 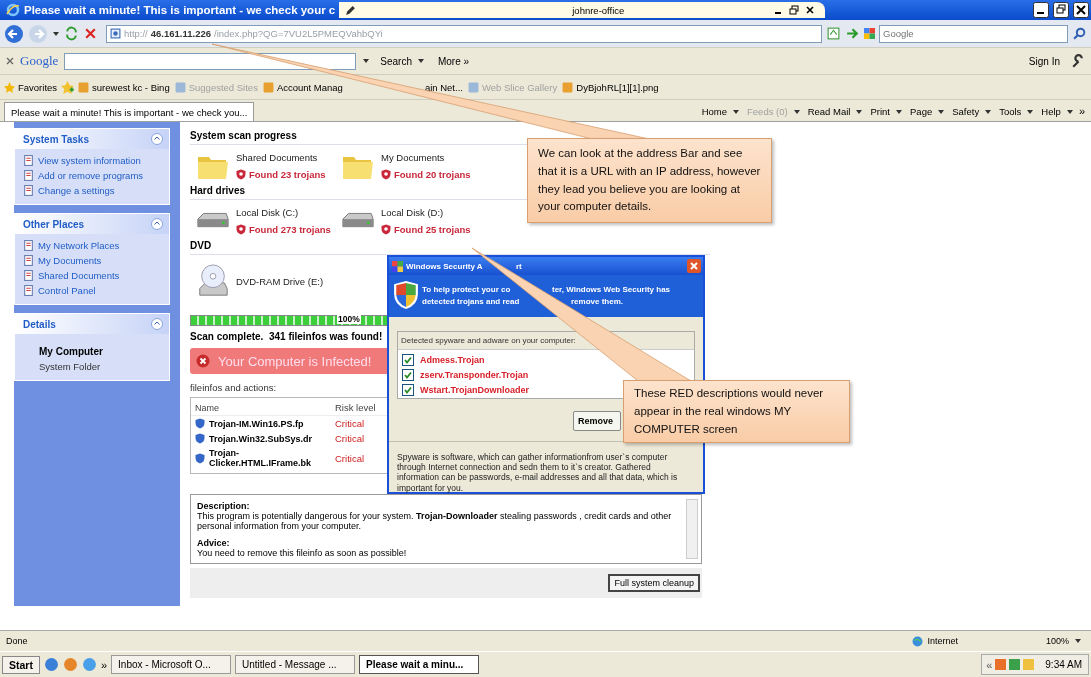 What do you see at coordinates (56, 139) in the screenshot?
I see `panel-title: System Tasks` at bounding box center [56, 139].